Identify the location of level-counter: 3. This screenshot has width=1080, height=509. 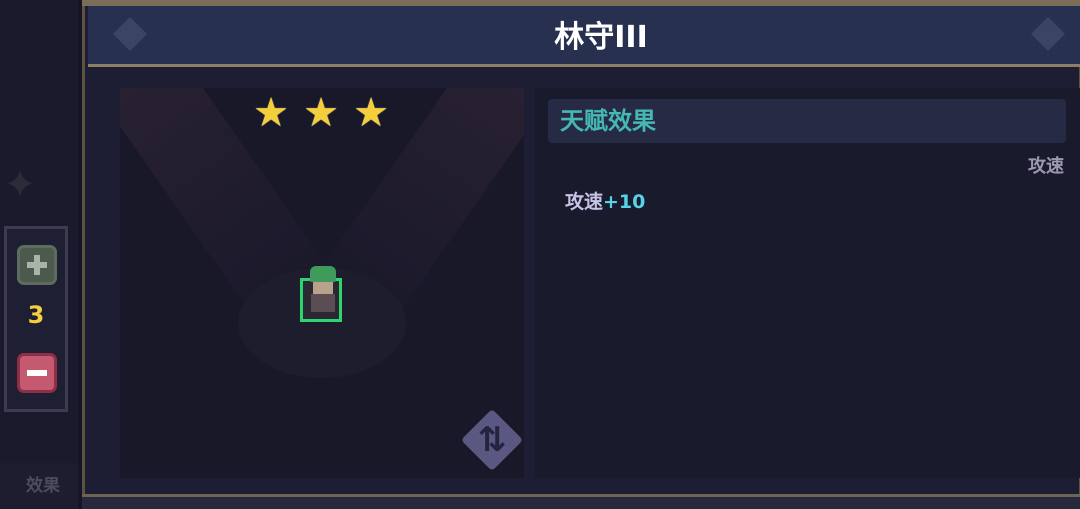
(36, 319).